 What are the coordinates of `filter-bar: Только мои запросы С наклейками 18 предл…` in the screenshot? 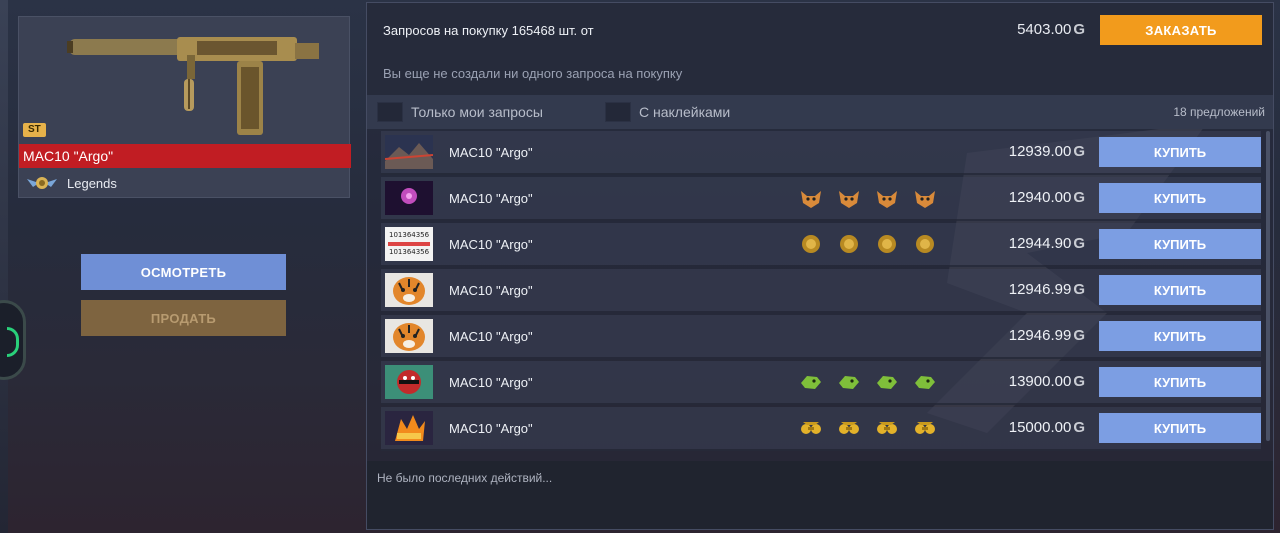 It's located at (820, 112).